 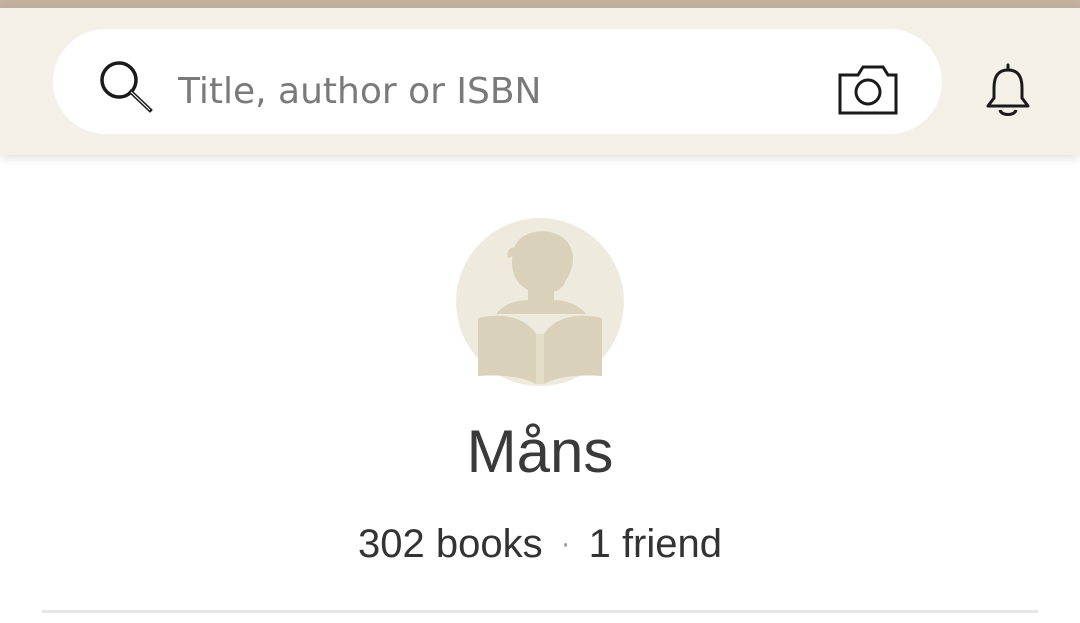 What do you see at coordinates (450, 544) in the screenshot?
I see `books-count-link: 302 books` at bounding box center [450, 544].